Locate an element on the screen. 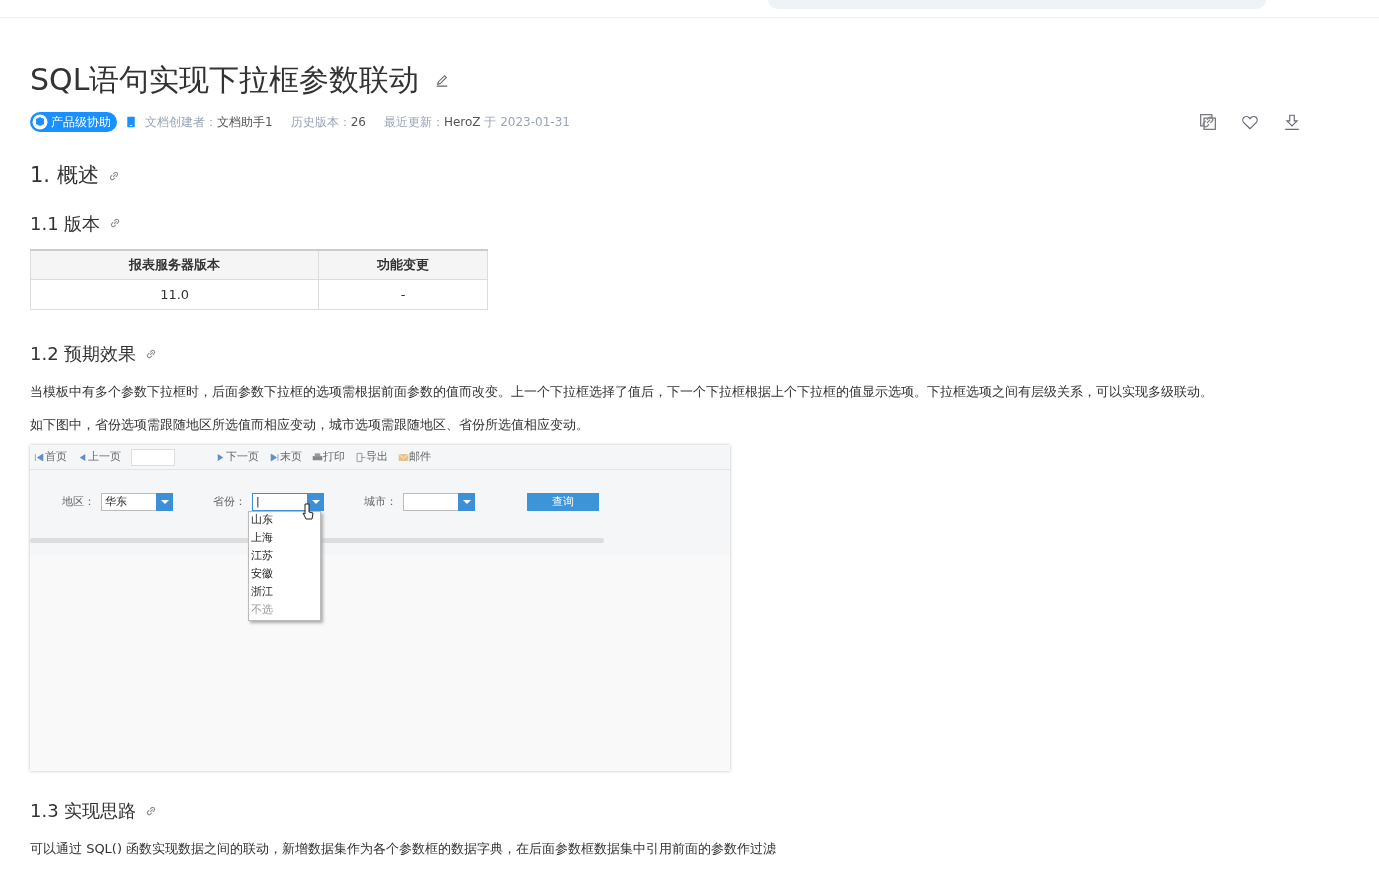 The width and height of the screenshot is (1379, 881). query-button: 查询 is located at coordinates (563, 502).